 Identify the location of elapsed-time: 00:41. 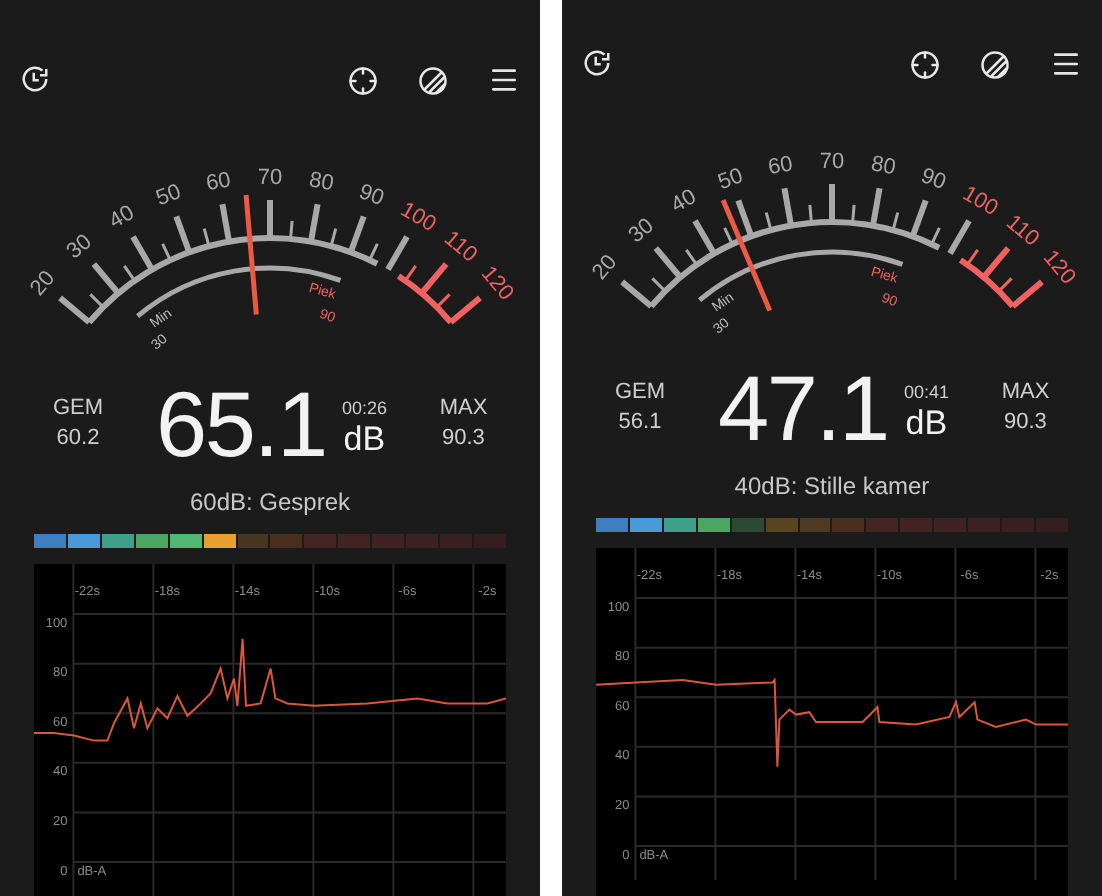
(926, 393).